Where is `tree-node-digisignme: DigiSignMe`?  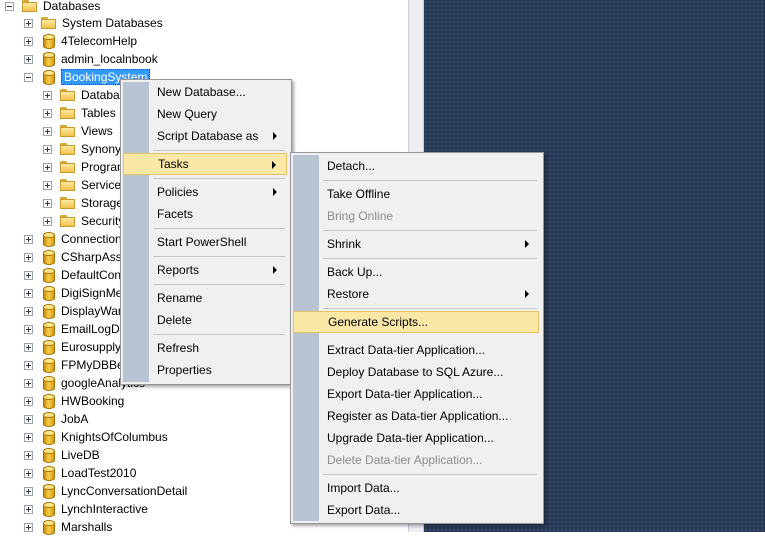 tree-node-digisignme: DigiSignMe is located at coordinates (73, 293).